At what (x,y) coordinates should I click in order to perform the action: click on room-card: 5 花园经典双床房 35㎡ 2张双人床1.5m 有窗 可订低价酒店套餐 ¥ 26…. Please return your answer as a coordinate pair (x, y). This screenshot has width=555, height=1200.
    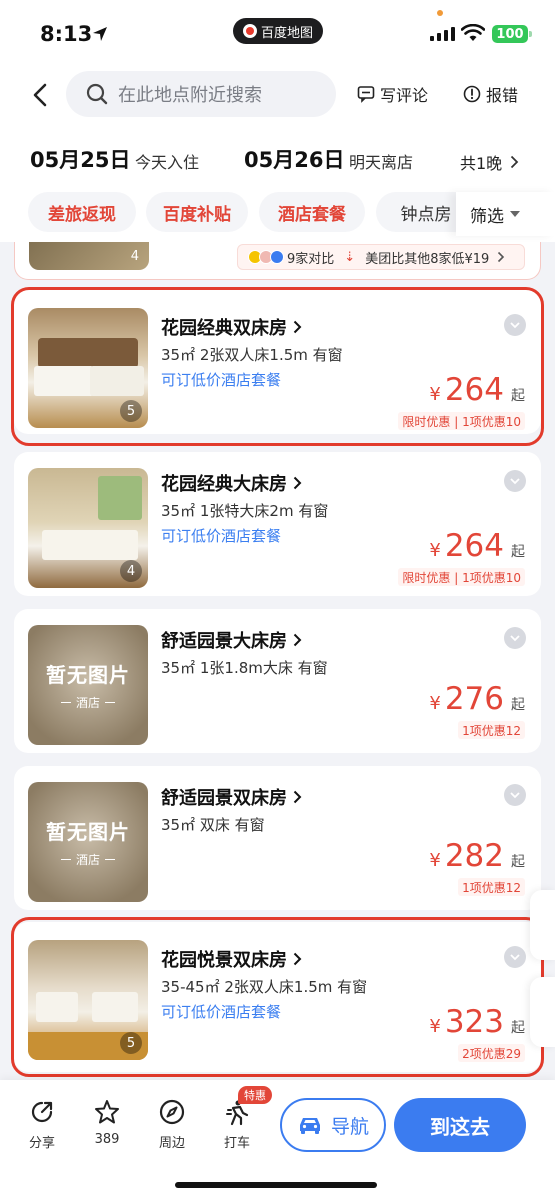
    Looking at the image, I should click on (277, 362).